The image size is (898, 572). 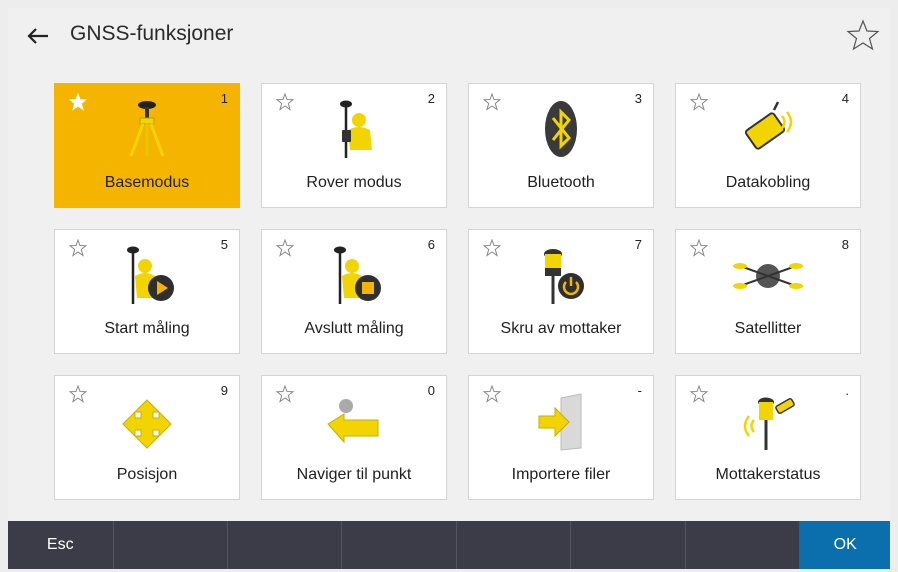 I want to click on tile-label: Importere filer, so click(x=561, y=474).